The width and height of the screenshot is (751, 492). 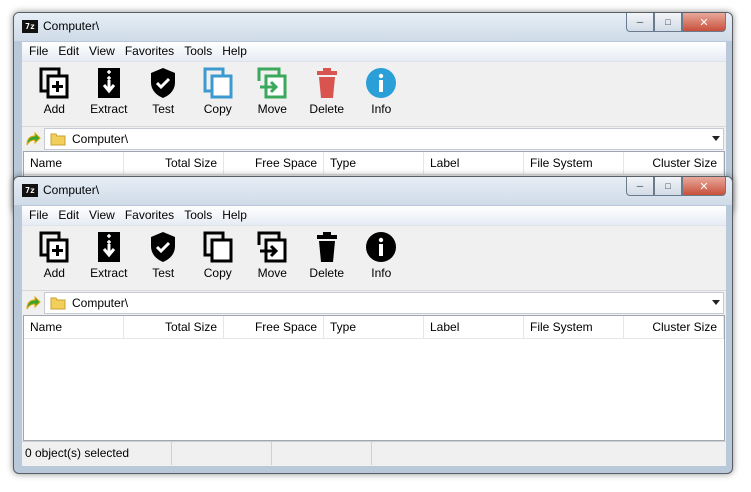 I want to click on extract-label: Extract, so click(x=109, y=109).